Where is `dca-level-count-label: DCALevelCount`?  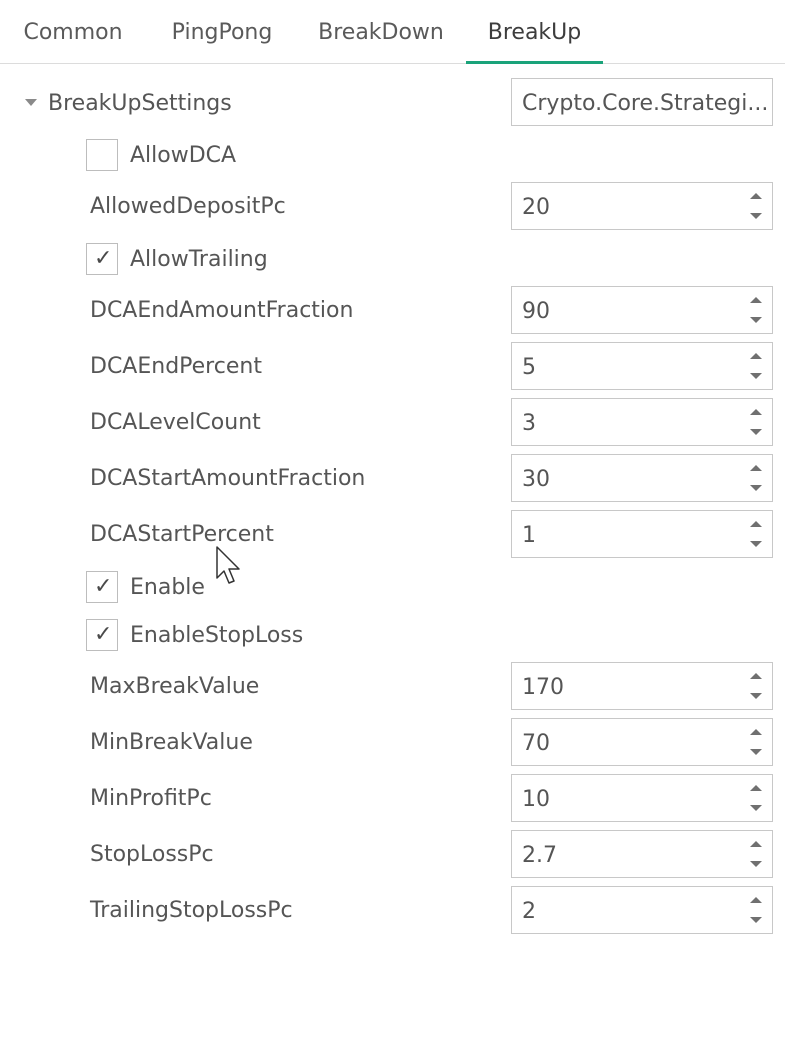 dca-level-count-label: DCALevelCount is located at coordinates (175, 422).